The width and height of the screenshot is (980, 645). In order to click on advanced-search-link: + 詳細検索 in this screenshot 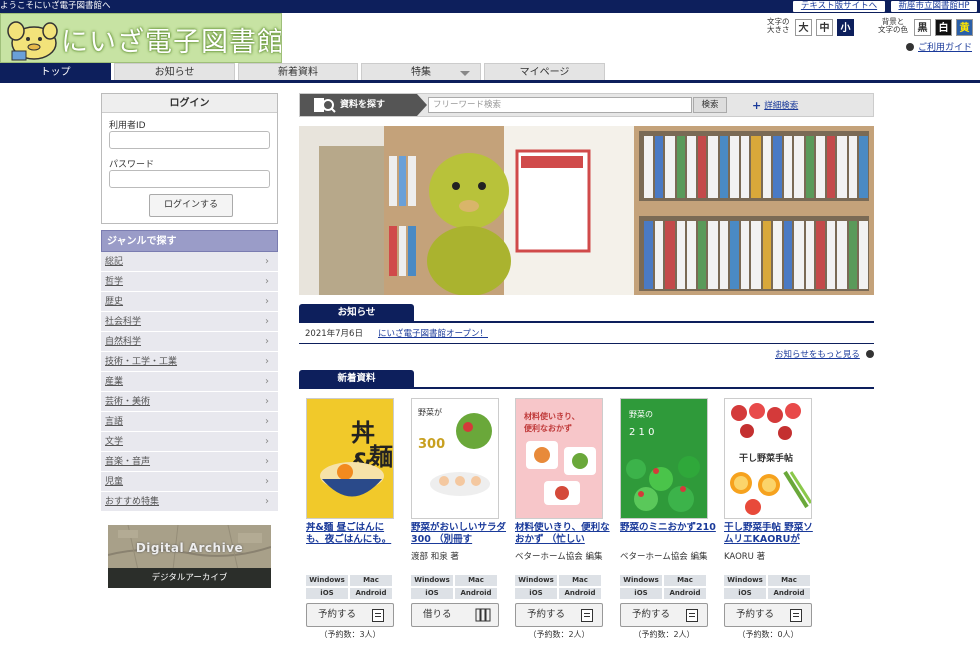, I will do `click(775, 105)`.